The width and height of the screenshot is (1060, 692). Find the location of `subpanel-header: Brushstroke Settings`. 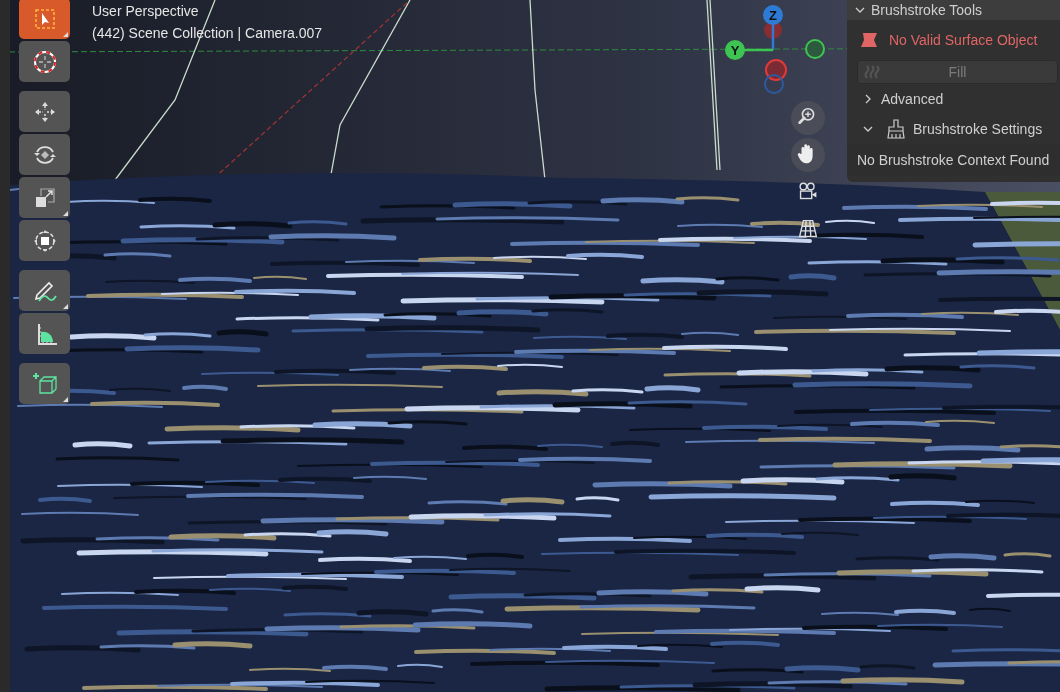

subpanel-header: Brushstroke Settings is located at coordinates (953, 129).